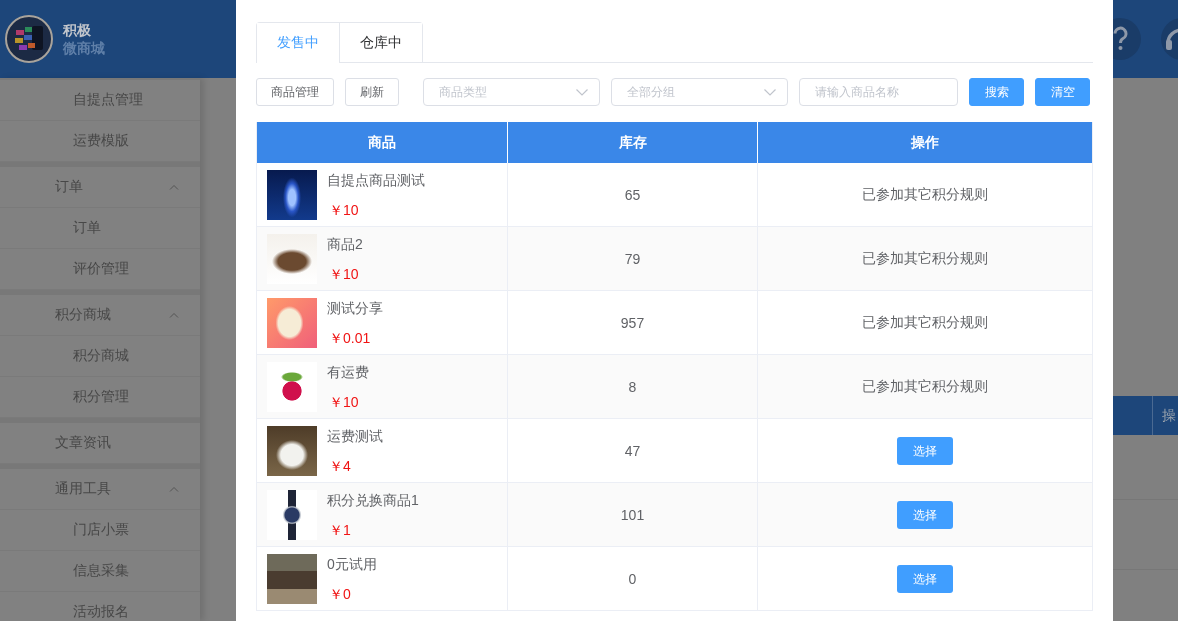  Describe the element at coordinates (84, 48) in the screenshot. I see `brand-subtitle: 微商城` at that location.